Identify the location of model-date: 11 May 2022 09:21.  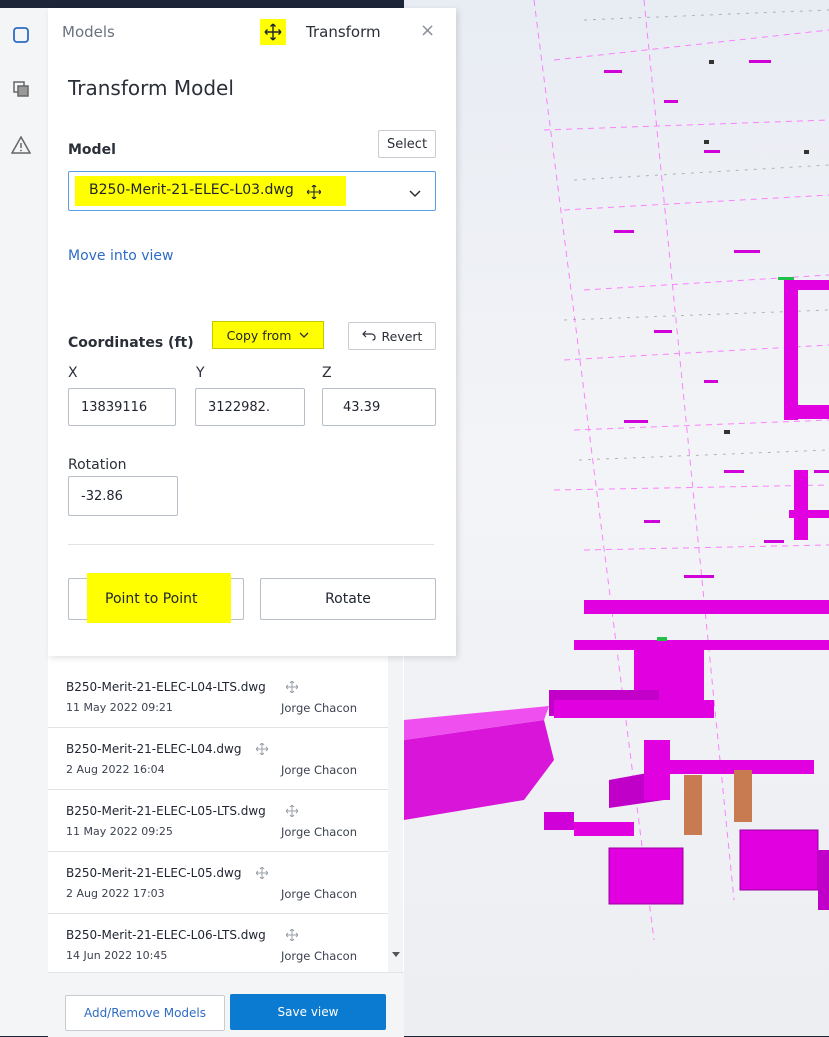
(119, 707).